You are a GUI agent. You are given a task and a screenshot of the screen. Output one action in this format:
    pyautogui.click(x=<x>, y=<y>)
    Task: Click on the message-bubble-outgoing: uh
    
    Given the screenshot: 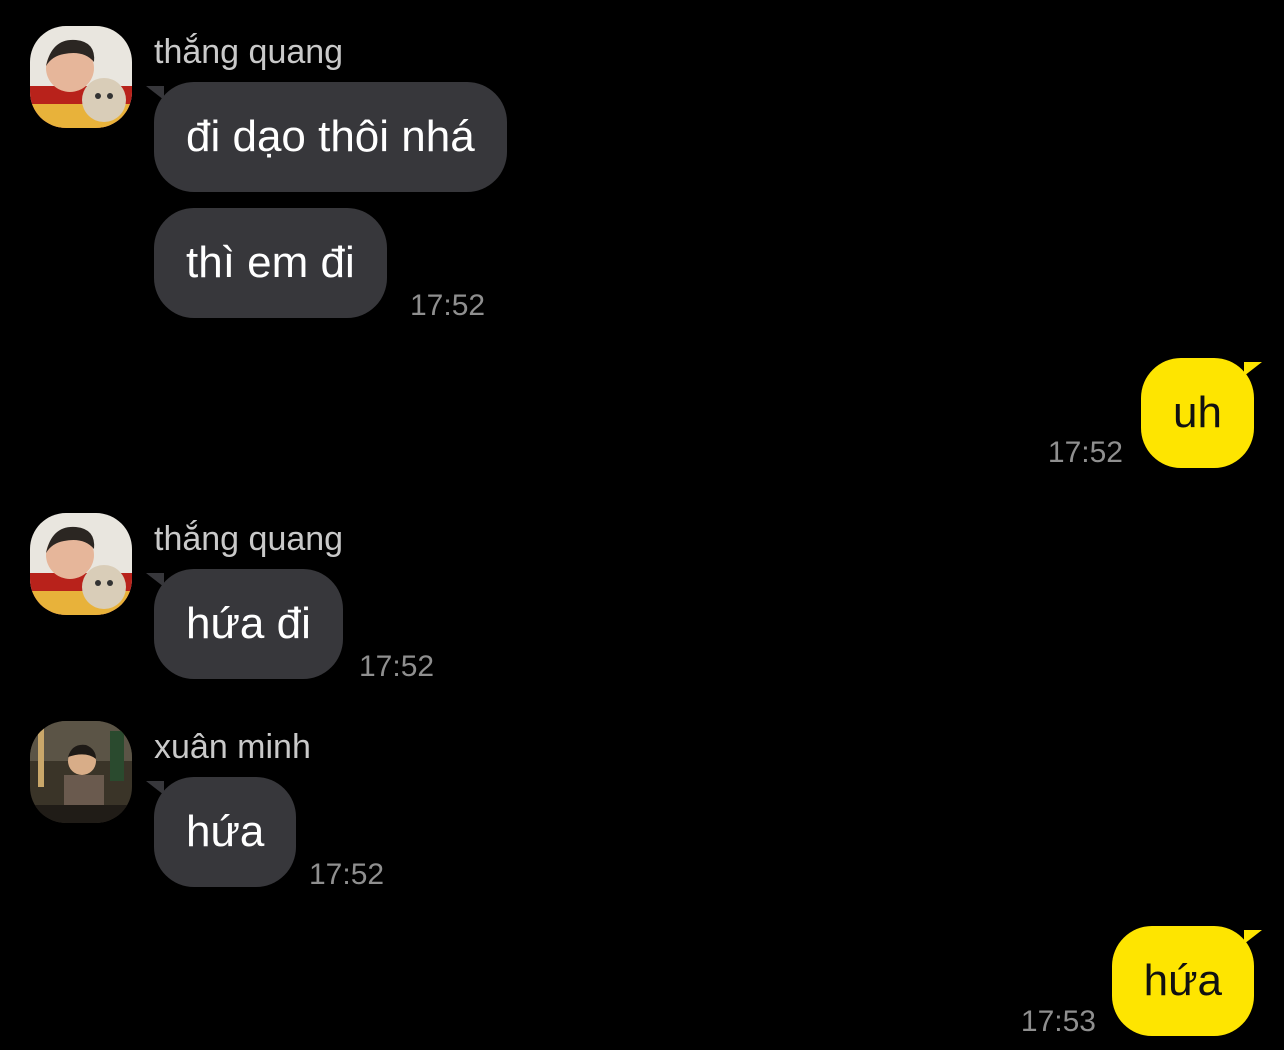 What is the action you would take?
    pyautogui.click(x=1197, y=413)
    